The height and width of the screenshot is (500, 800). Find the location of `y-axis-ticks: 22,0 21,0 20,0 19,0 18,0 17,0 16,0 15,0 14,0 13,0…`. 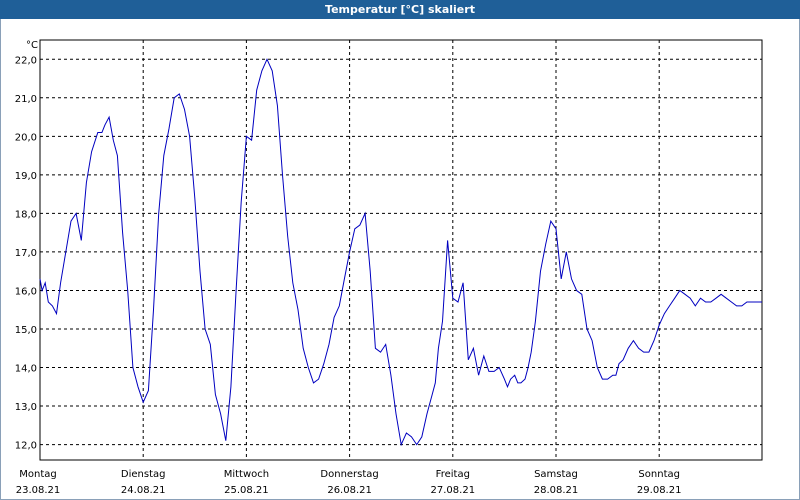

y-axis-ticks: 22,0 21,0 20,0 19,0 18,0 17,0 16,0 15,0 14,0 13,0… is located at coordinates (26, 253).